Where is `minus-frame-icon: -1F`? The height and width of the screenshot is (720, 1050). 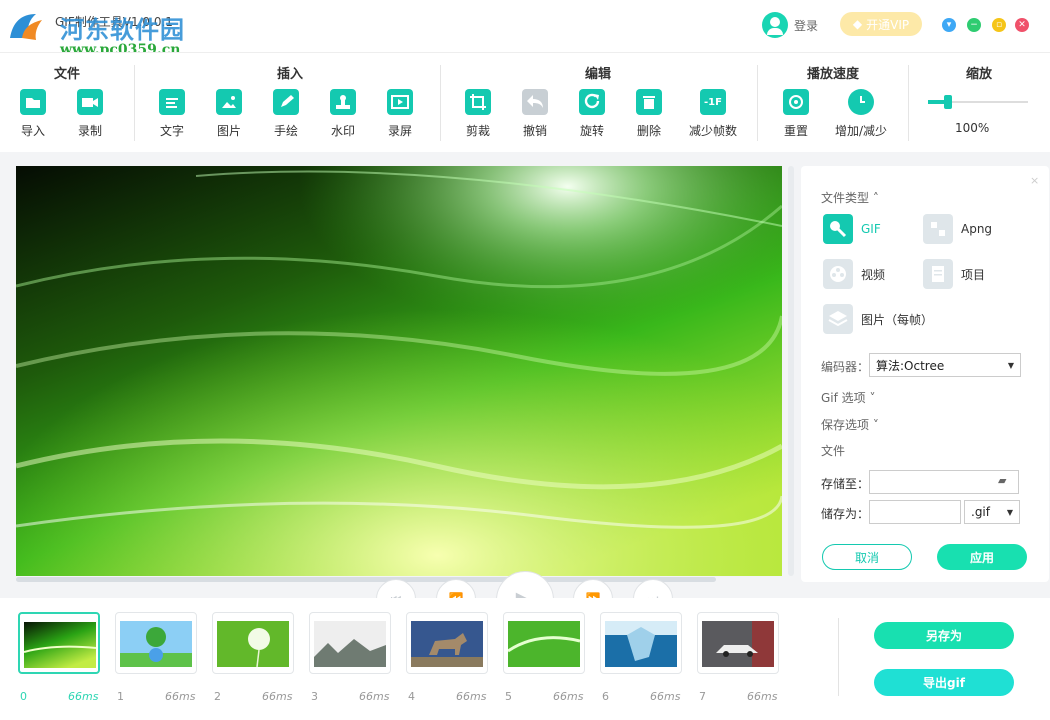
minus-frame-icon: -1F is located at coordinates (713, 102).